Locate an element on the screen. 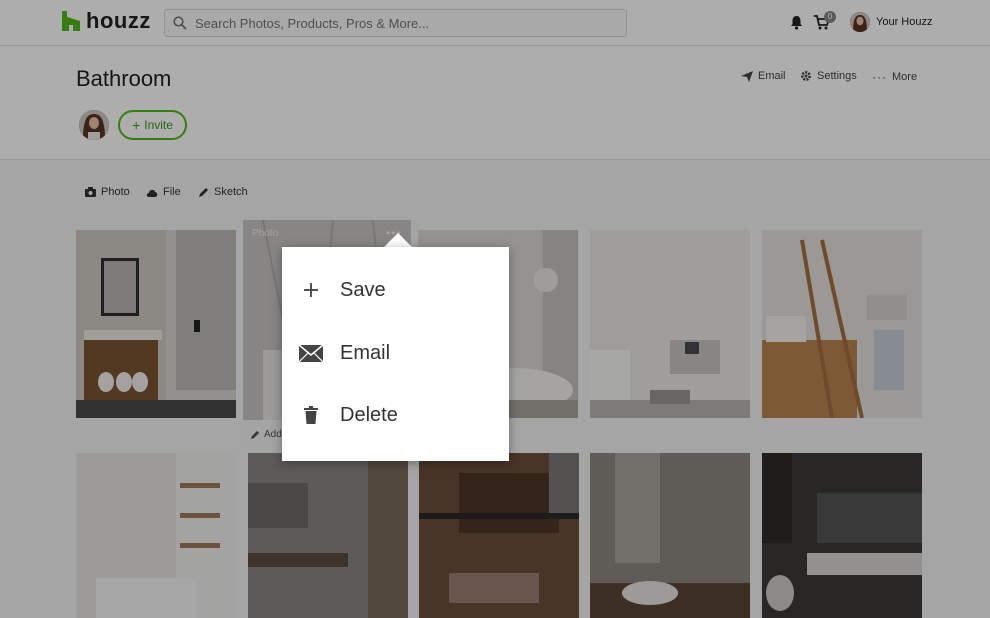 The width and height of the screenshot is (990, 618). email-label: Email is located at coordinates (365, 352).